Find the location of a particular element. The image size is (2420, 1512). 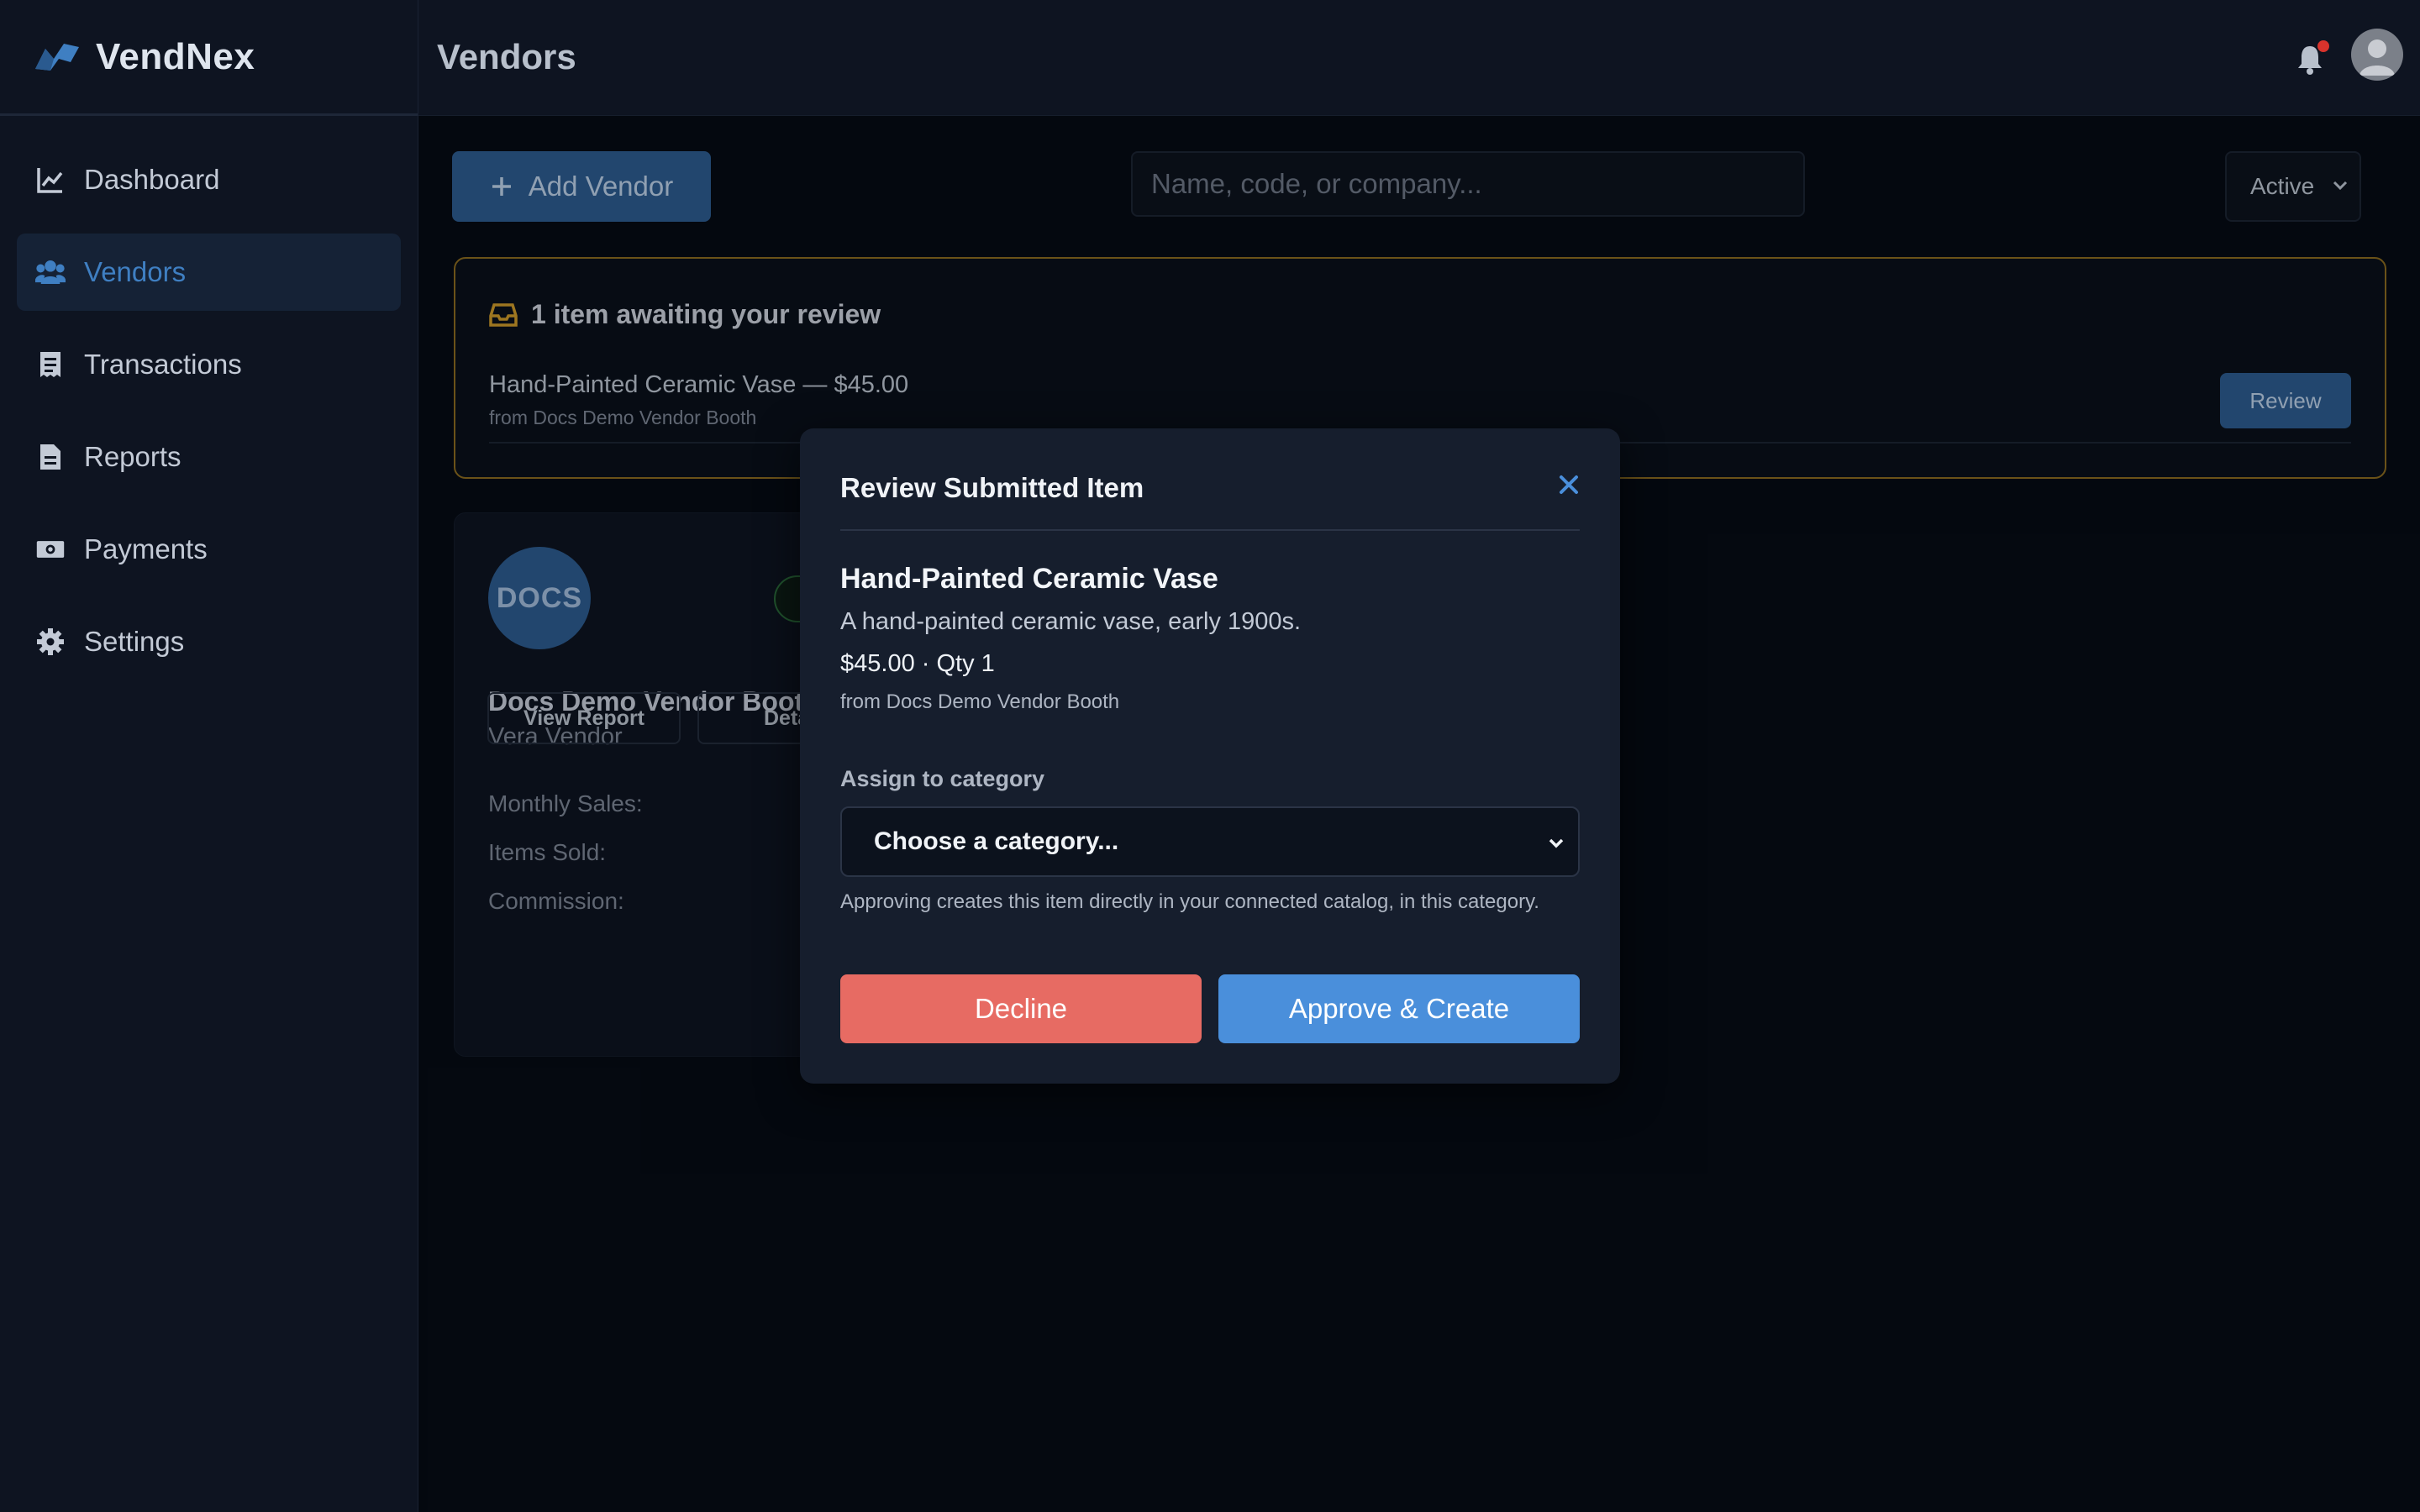

top-bar: Vendors is located at coordinates (1419, 58).